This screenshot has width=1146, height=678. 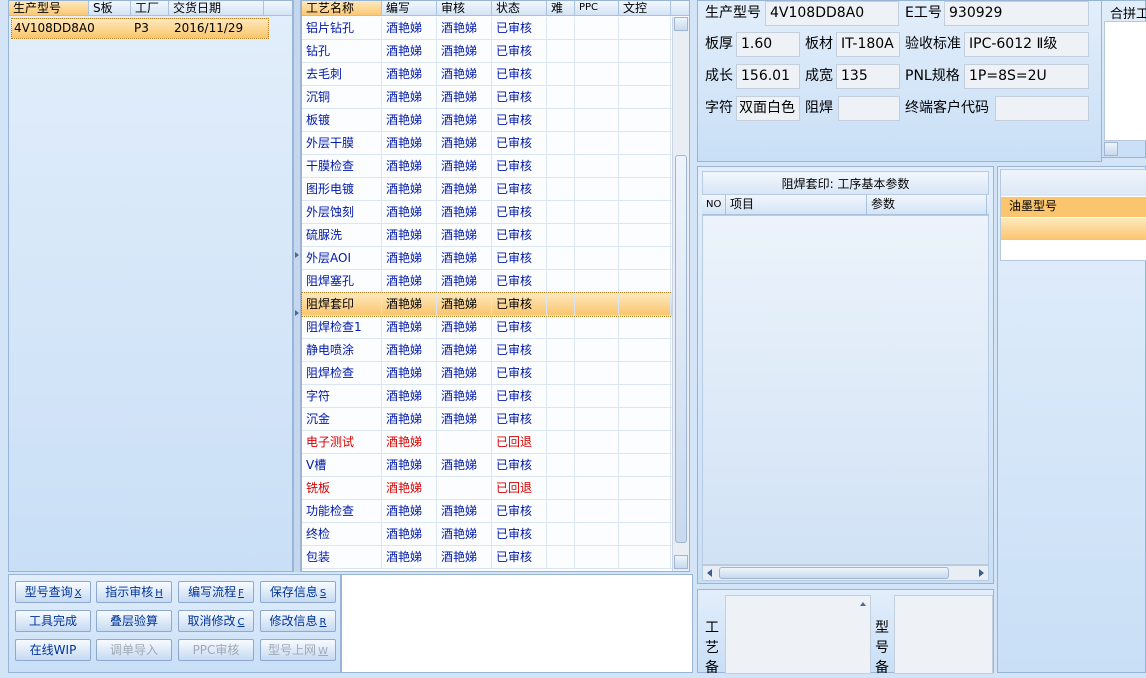 What do you see at coordinates (1111, 149) in the screenshot?
I see `partial-scroll-left-button` at bounding box center [1111, 149].